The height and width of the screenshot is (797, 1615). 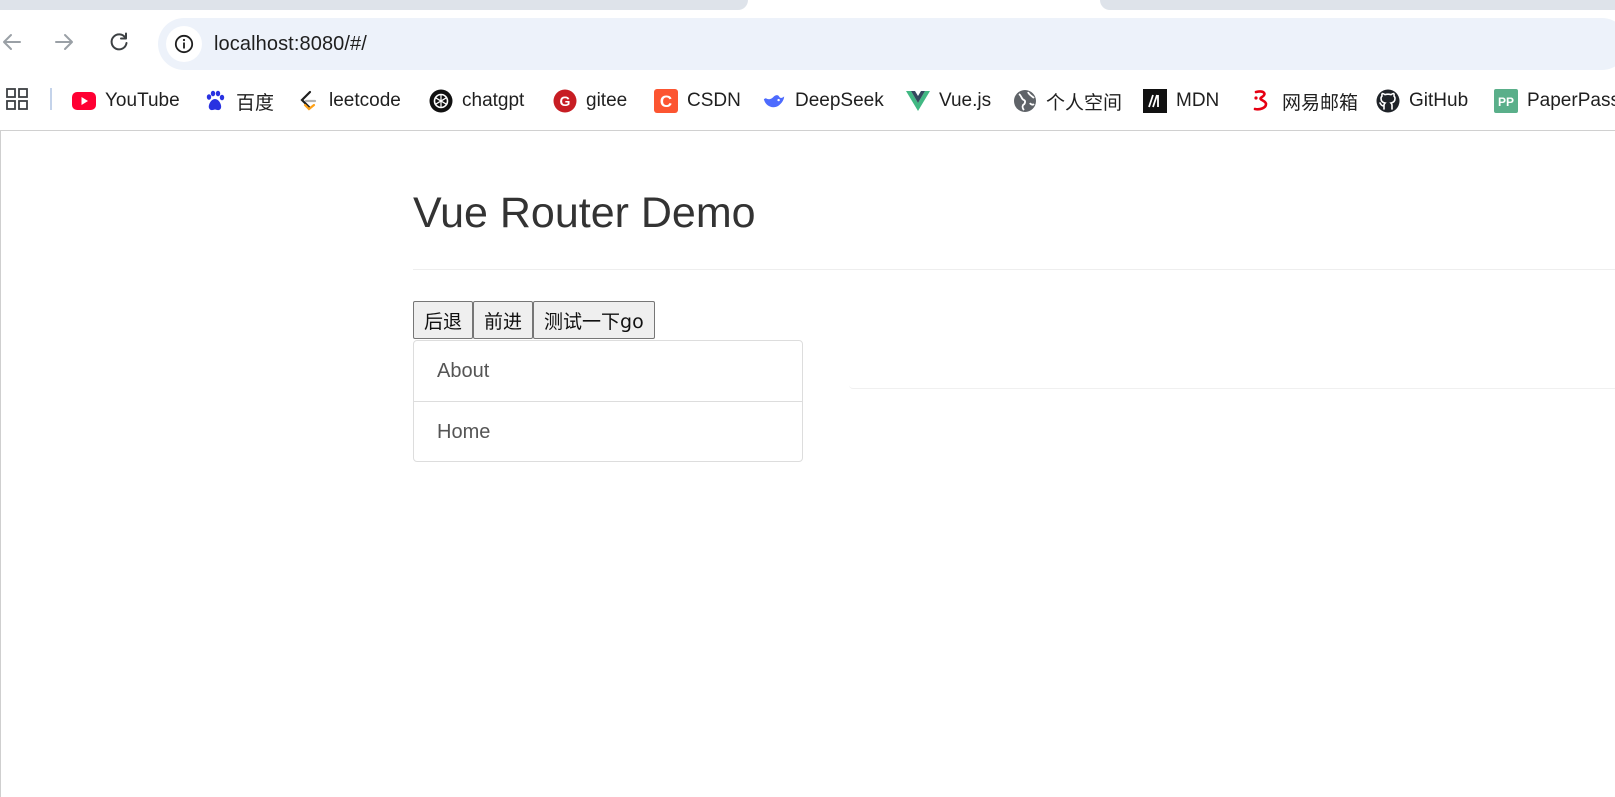 What do you see at coordinates (807, 9) in the screenshot?
I see `tab-strip` at bounding box center [807, 9].